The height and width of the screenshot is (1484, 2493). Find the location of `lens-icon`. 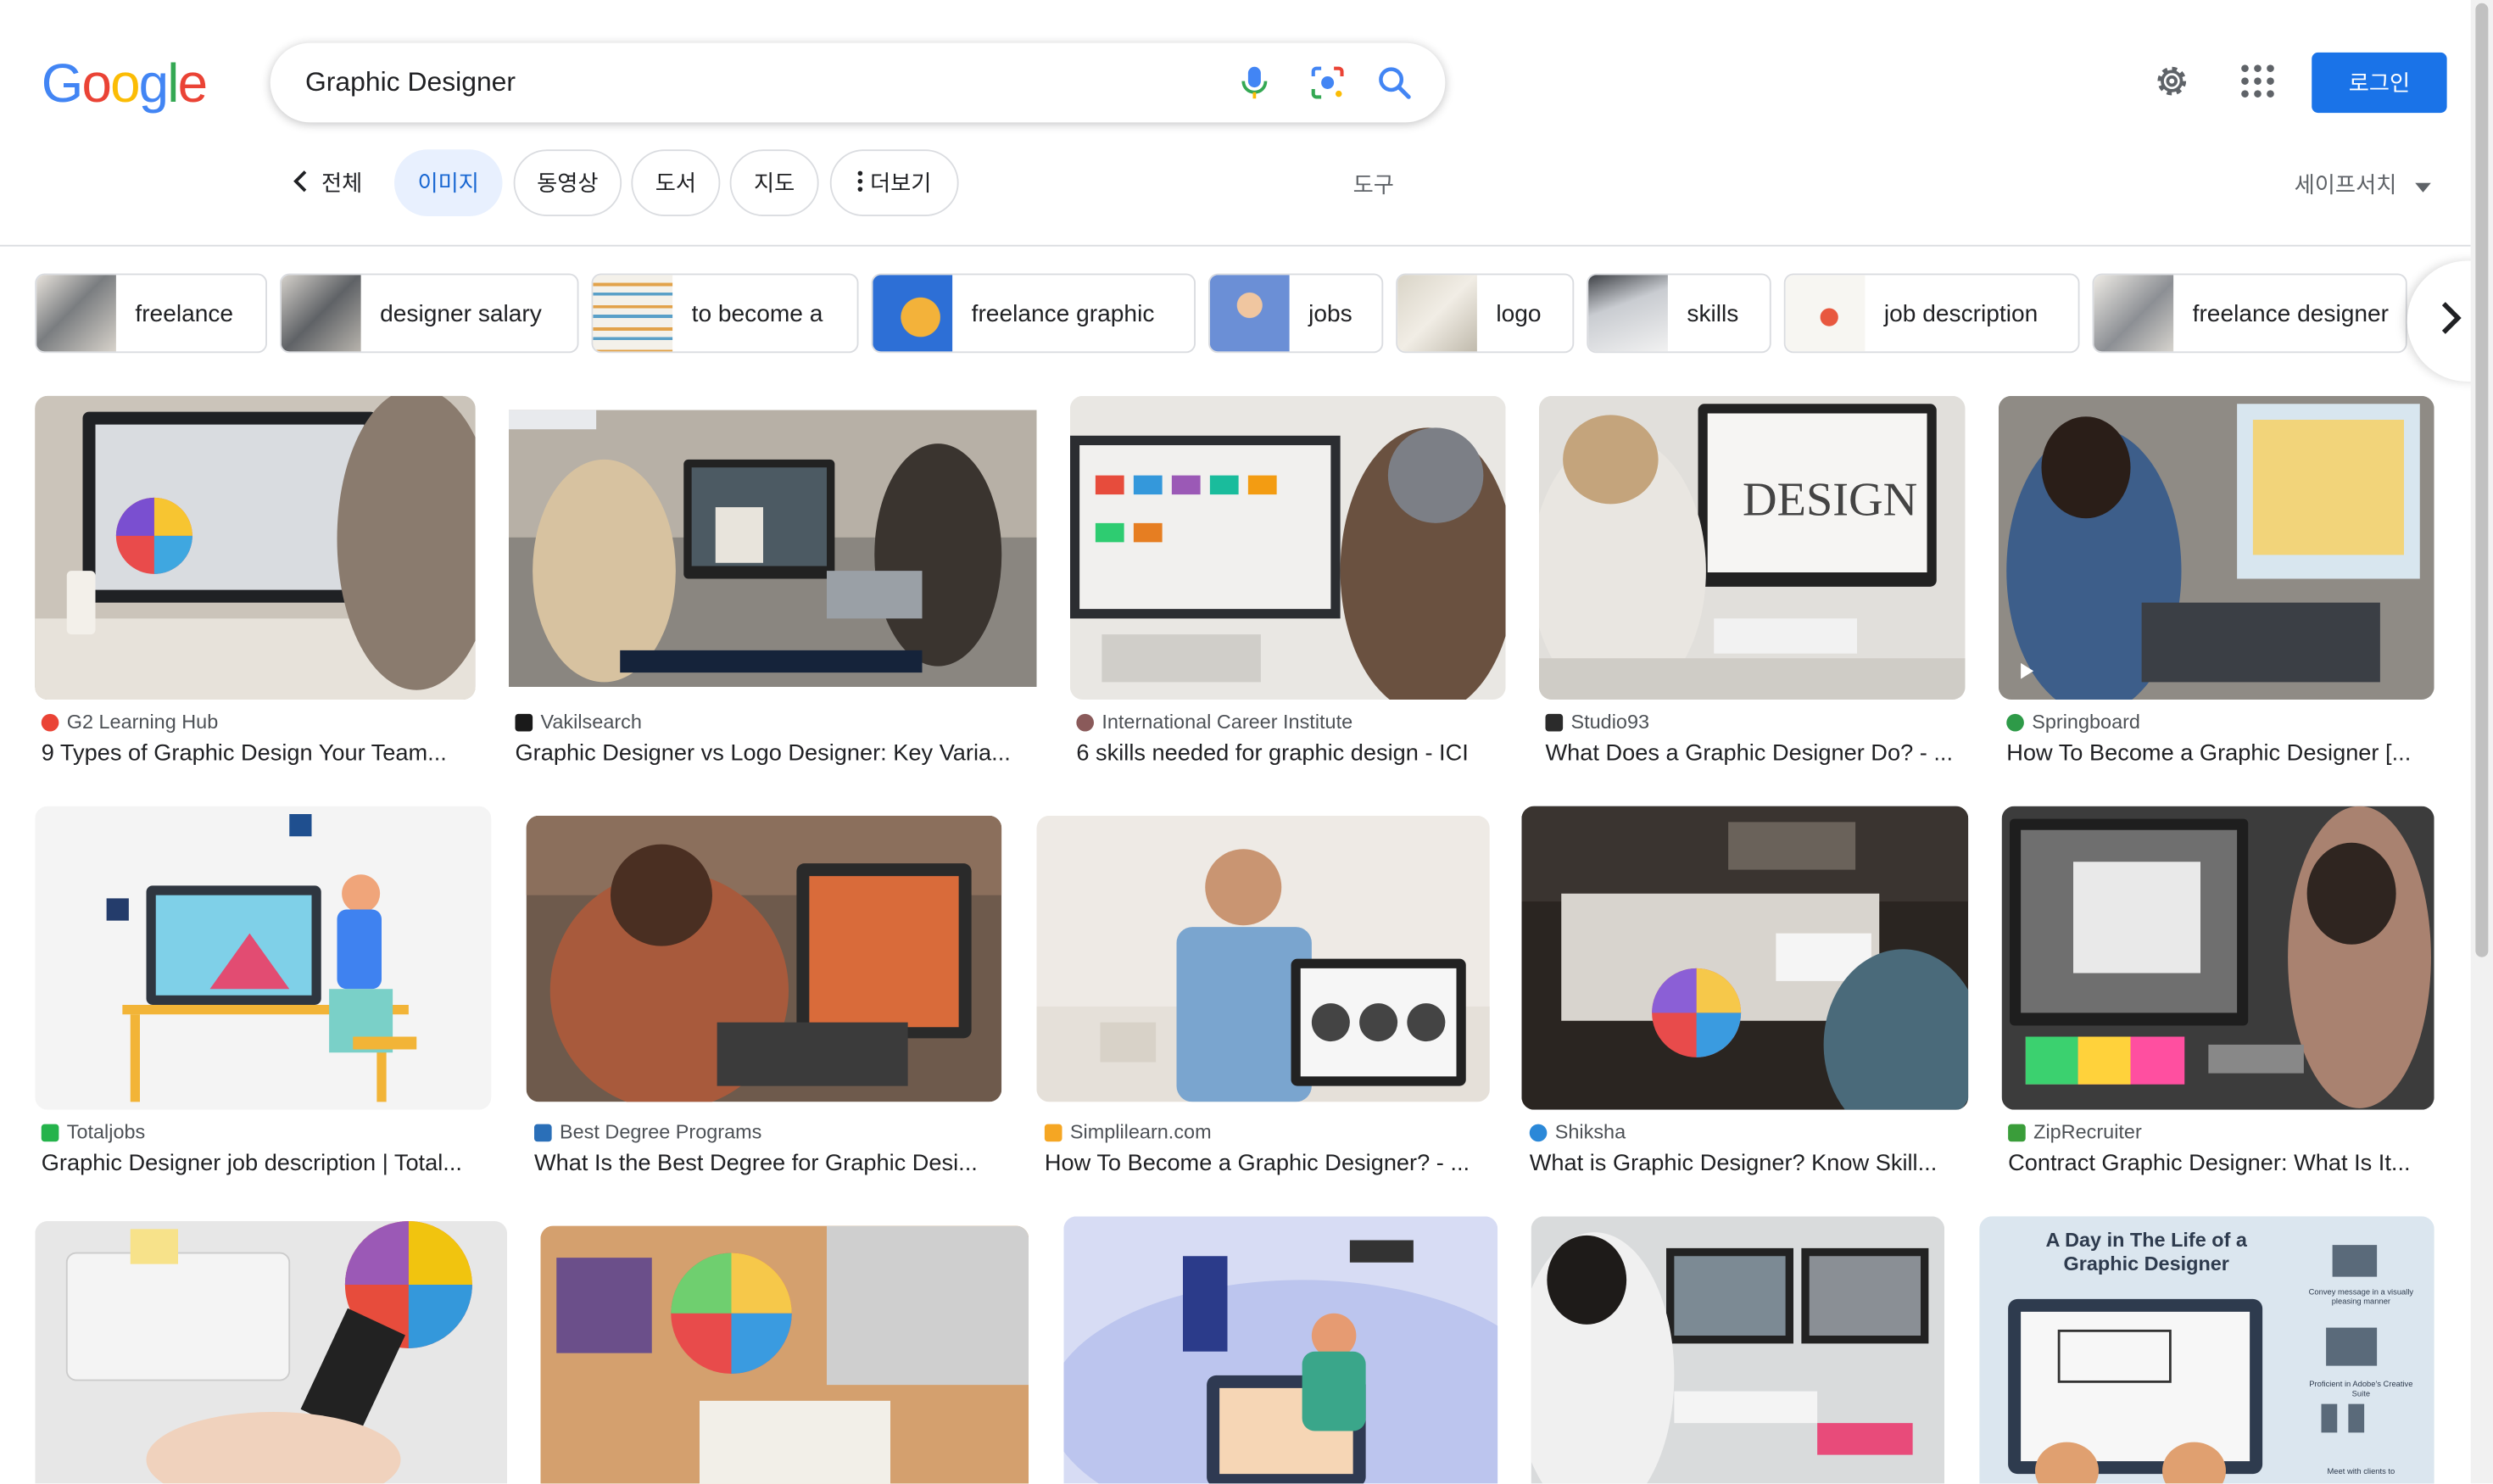

lens-icon is located at coordinates (1327, 83).